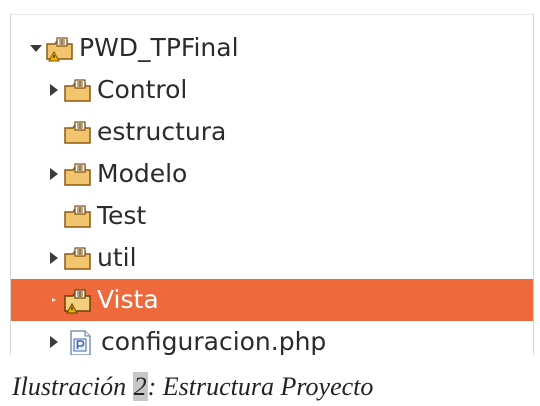 This screenshot has height=406, width=540. I want to click on tree-item-label: Modelo, so click(142, 173).